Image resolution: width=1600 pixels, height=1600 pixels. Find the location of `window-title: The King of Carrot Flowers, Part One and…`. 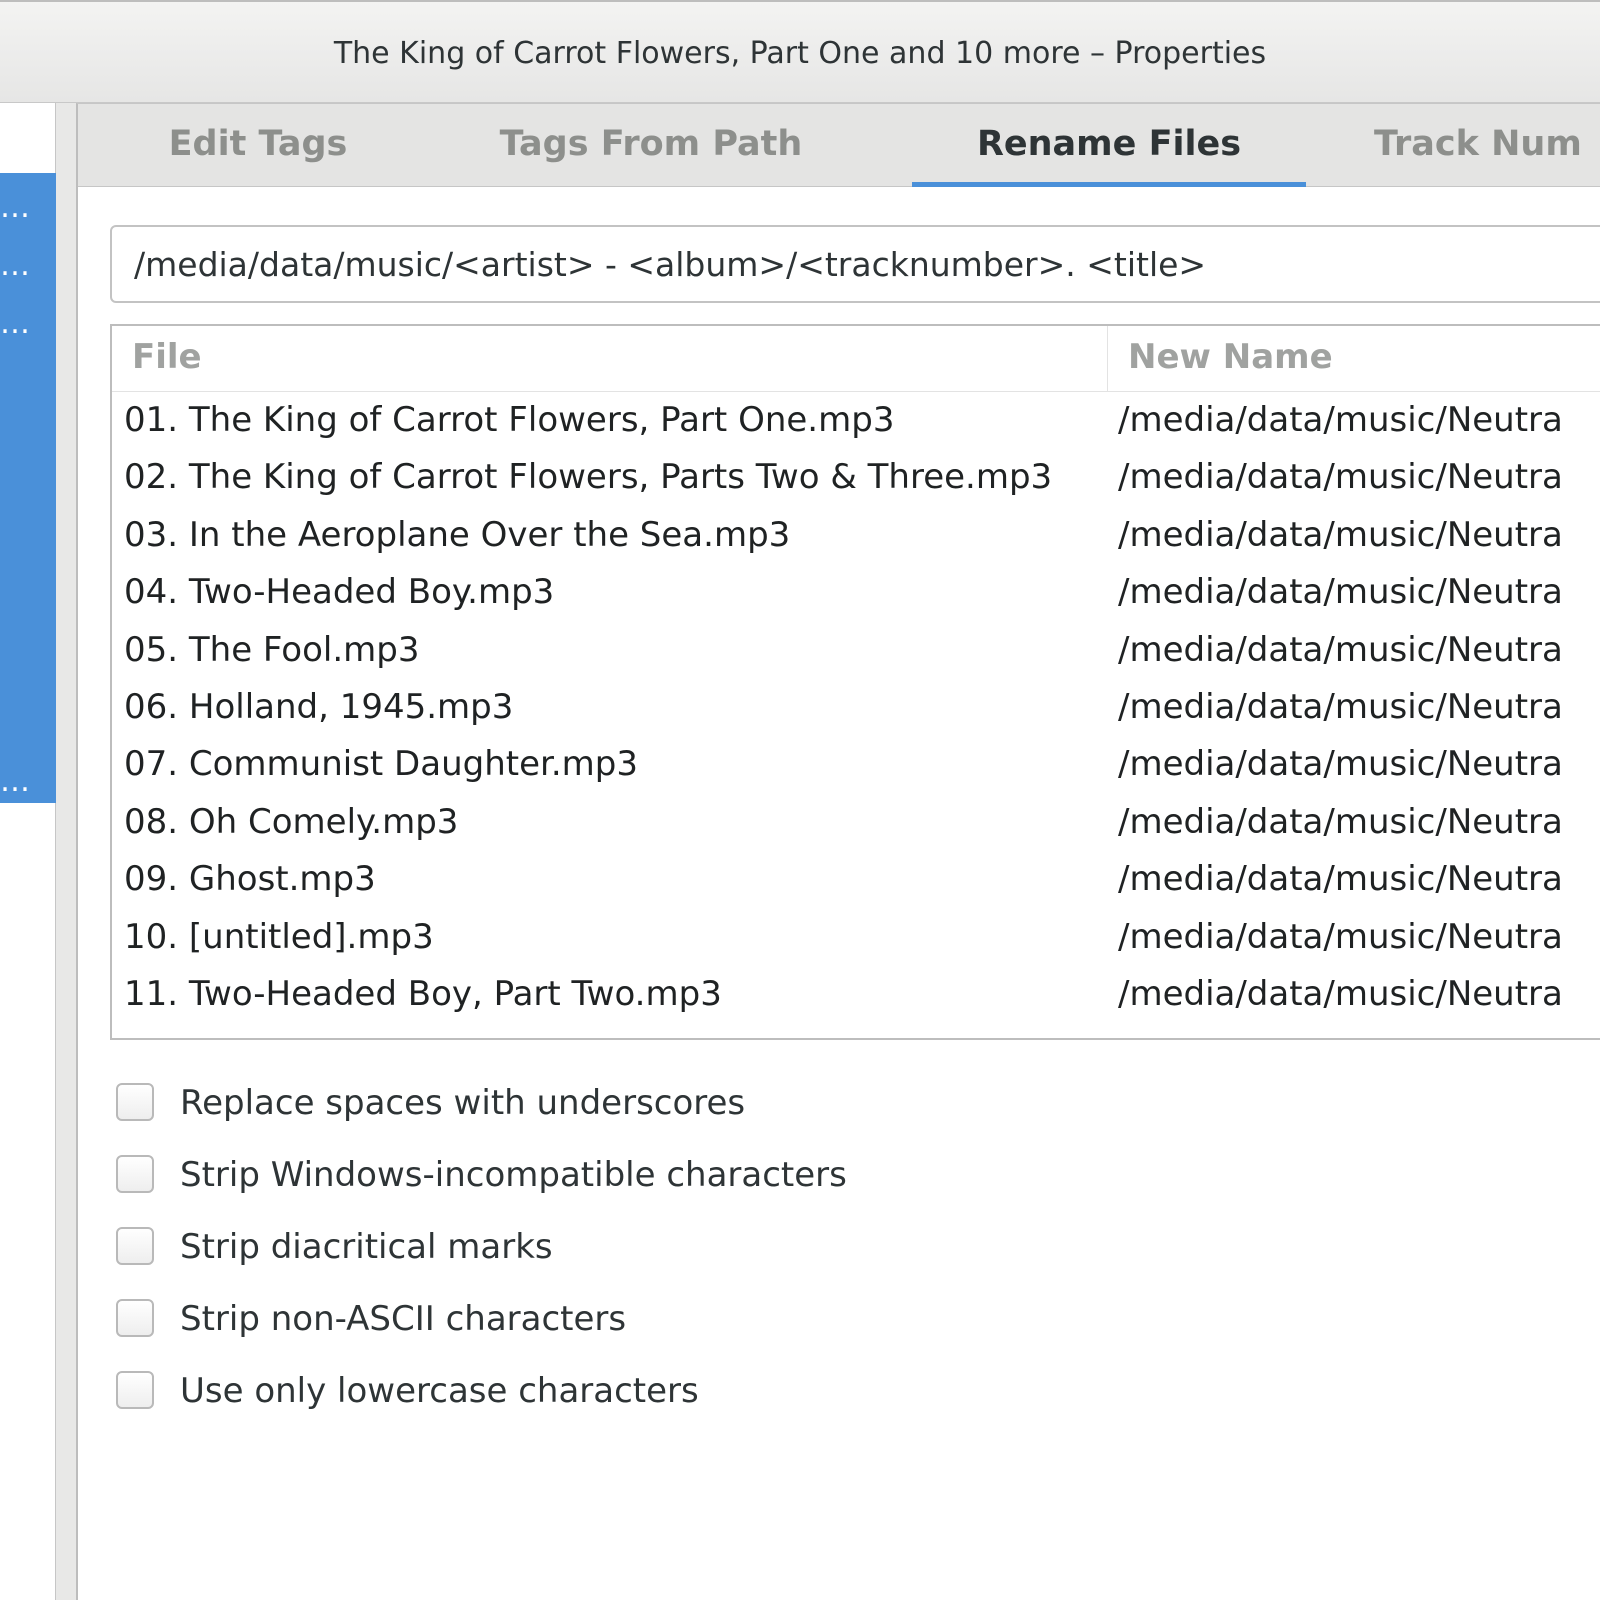

window-title: The King of Carrot Flowers, Part One and… is located at coordinates (800, 53).